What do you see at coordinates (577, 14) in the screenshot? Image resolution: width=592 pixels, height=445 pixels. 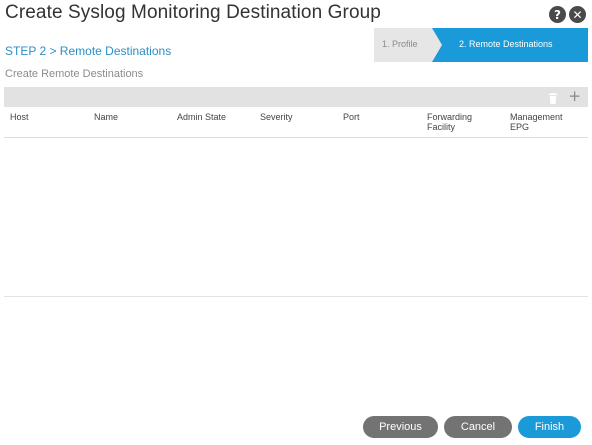 I see `close-icon: ✕` at bounding box center [577, 14].